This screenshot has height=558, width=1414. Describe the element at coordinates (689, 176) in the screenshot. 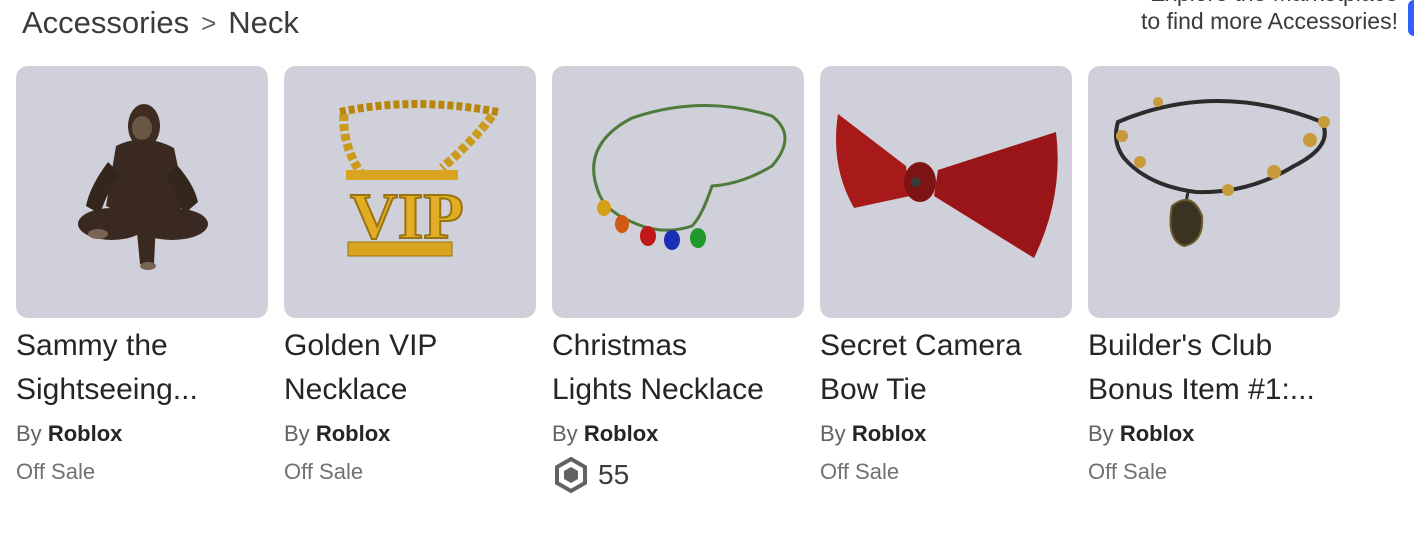

I see `christmas-lights-icon` at that location.